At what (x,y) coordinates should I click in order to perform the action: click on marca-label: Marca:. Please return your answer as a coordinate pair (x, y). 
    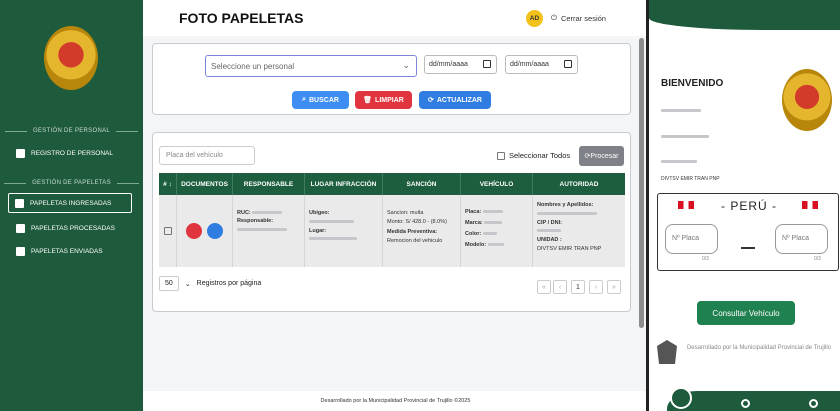
    Looking at the image, I should click on (474, 223).